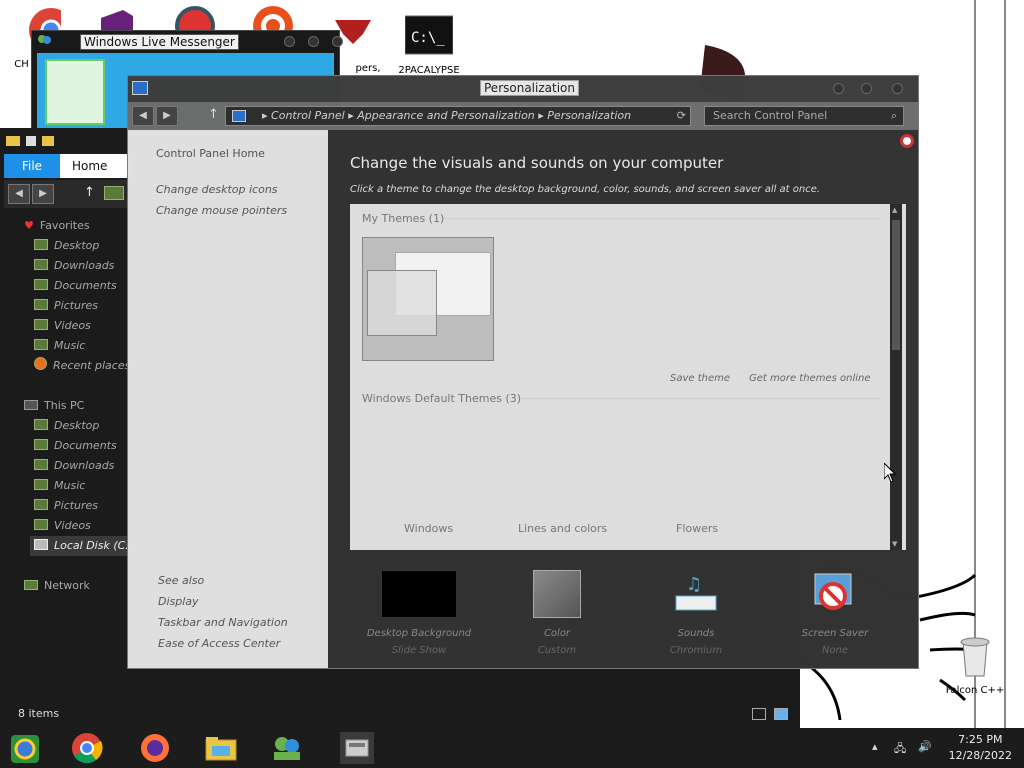 Image resolution: width=1024 pixels, height=768 pixels. What do you see at coordinates (975, 664) in the screenshot?
I see `desktop-icon-recycle-bin: Falcon C++` at bounding box center [975, 664].